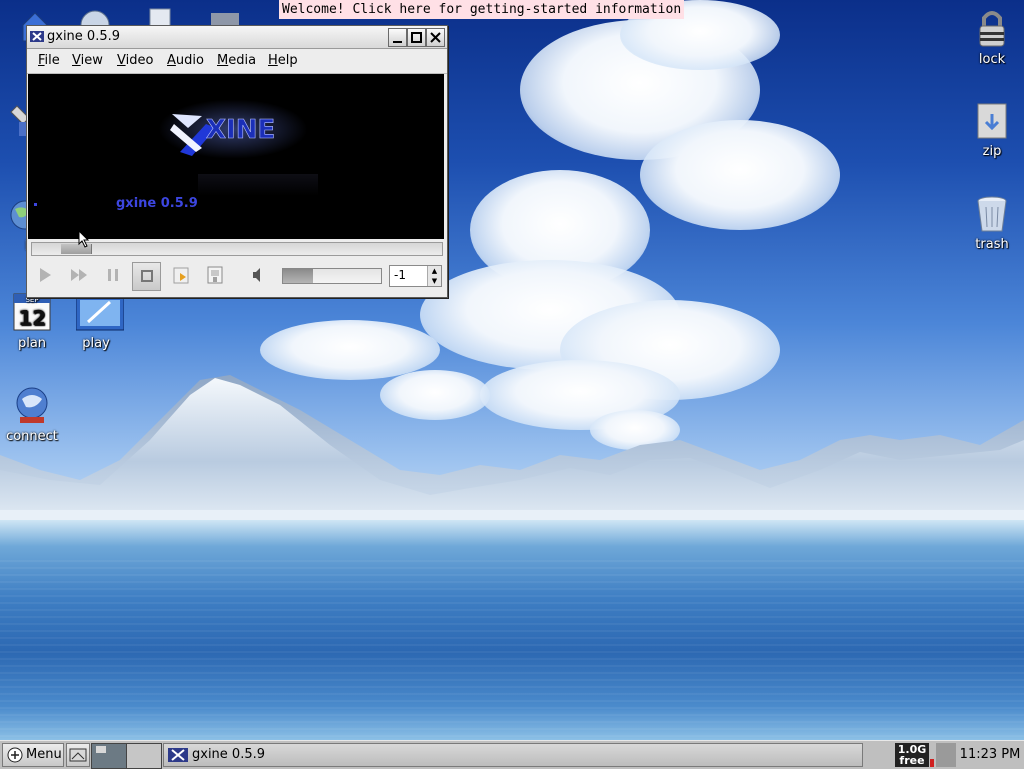  I want to click on desktop-icon-lock: lock, so click(990, 37).